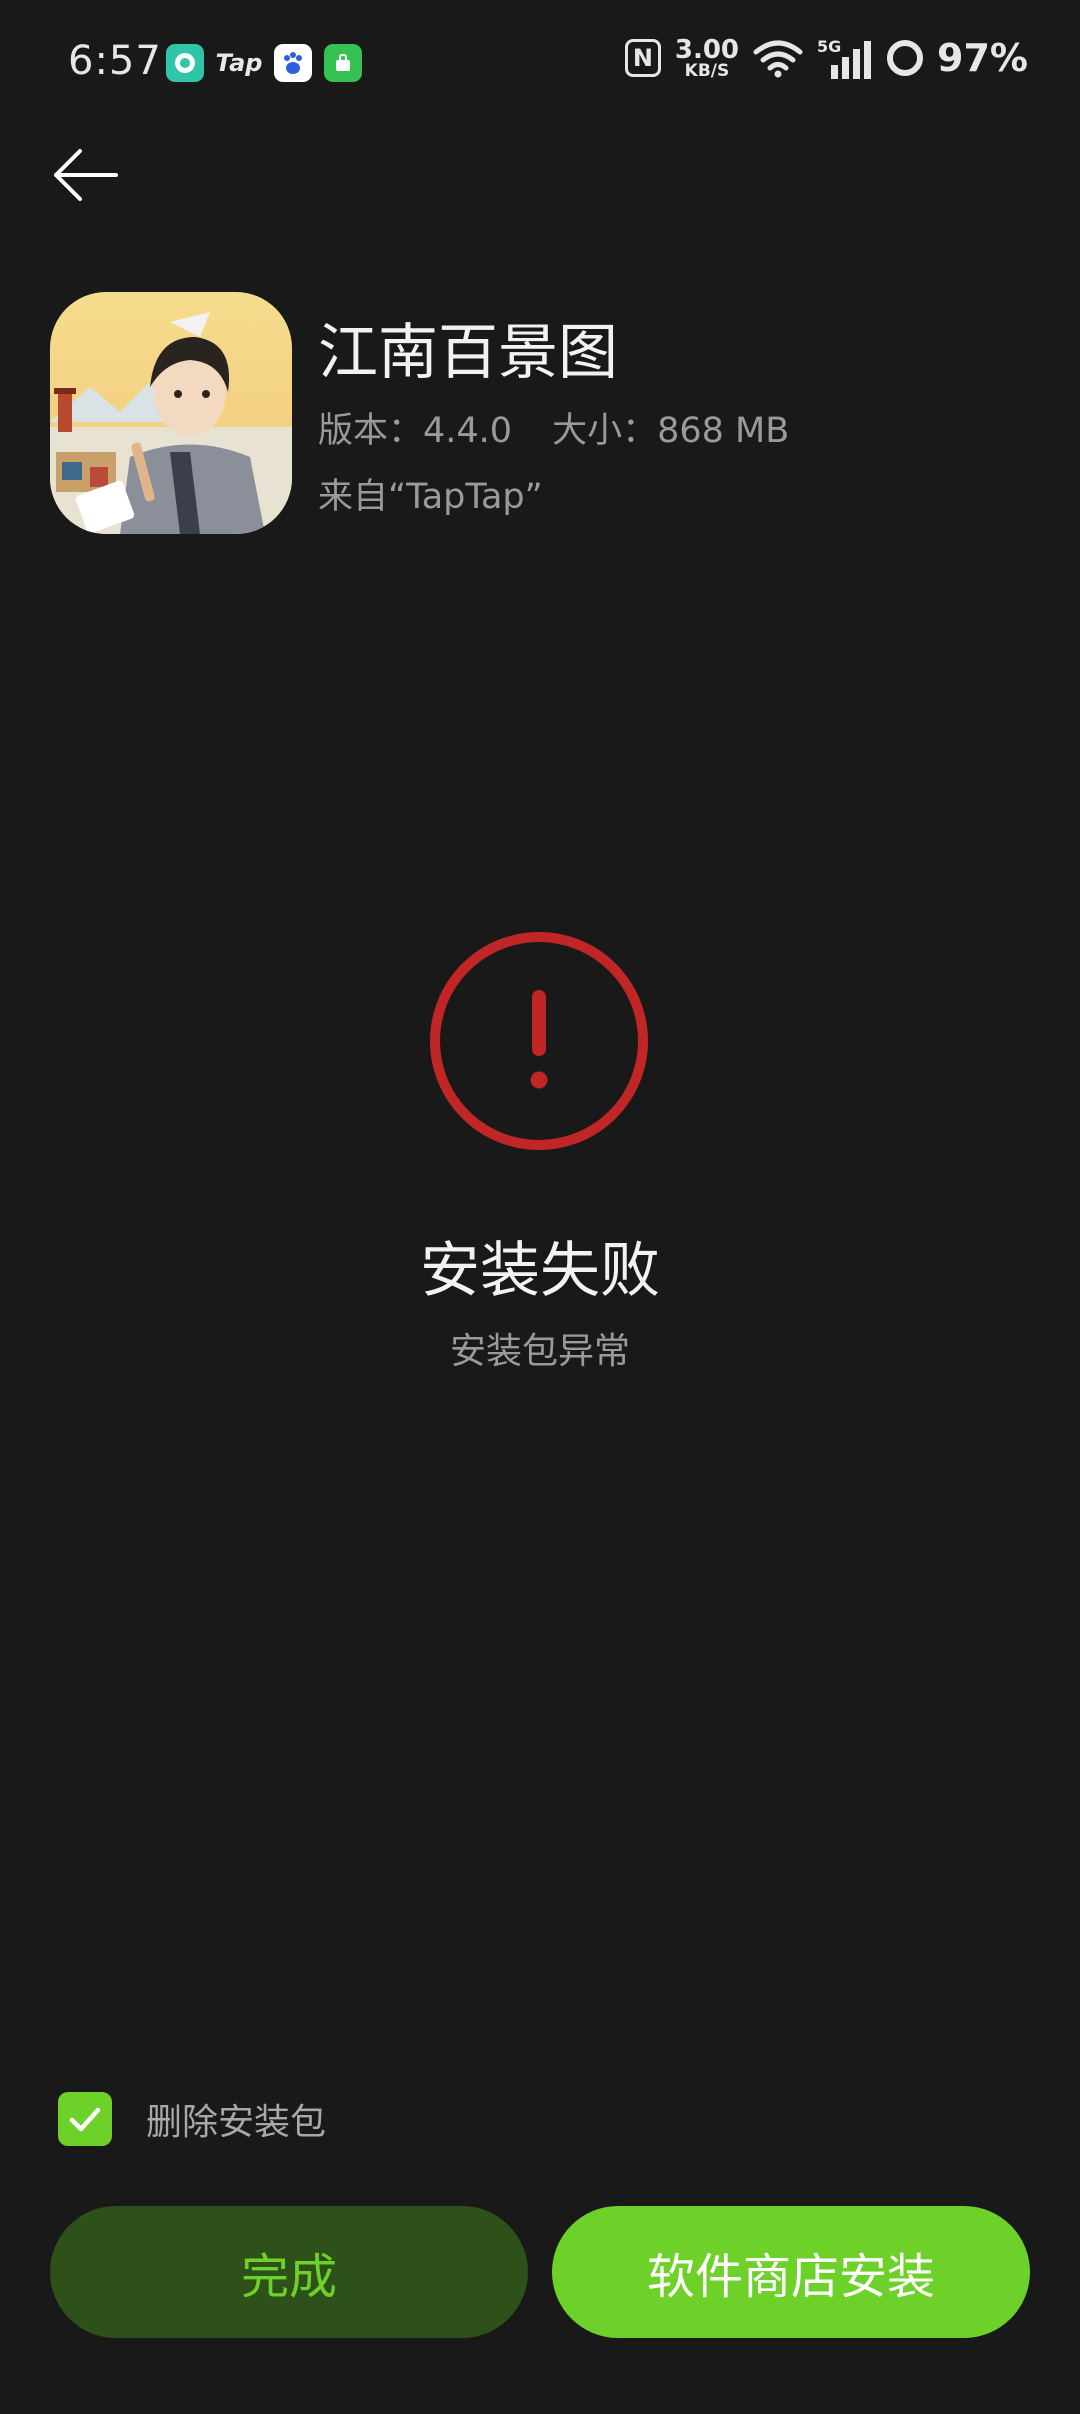 The height and width of the screenshot is (2414, 1080). Describe the element at coordinates (468, 353) in the screenshot. I see `app-name: 江南百景图` at that location.